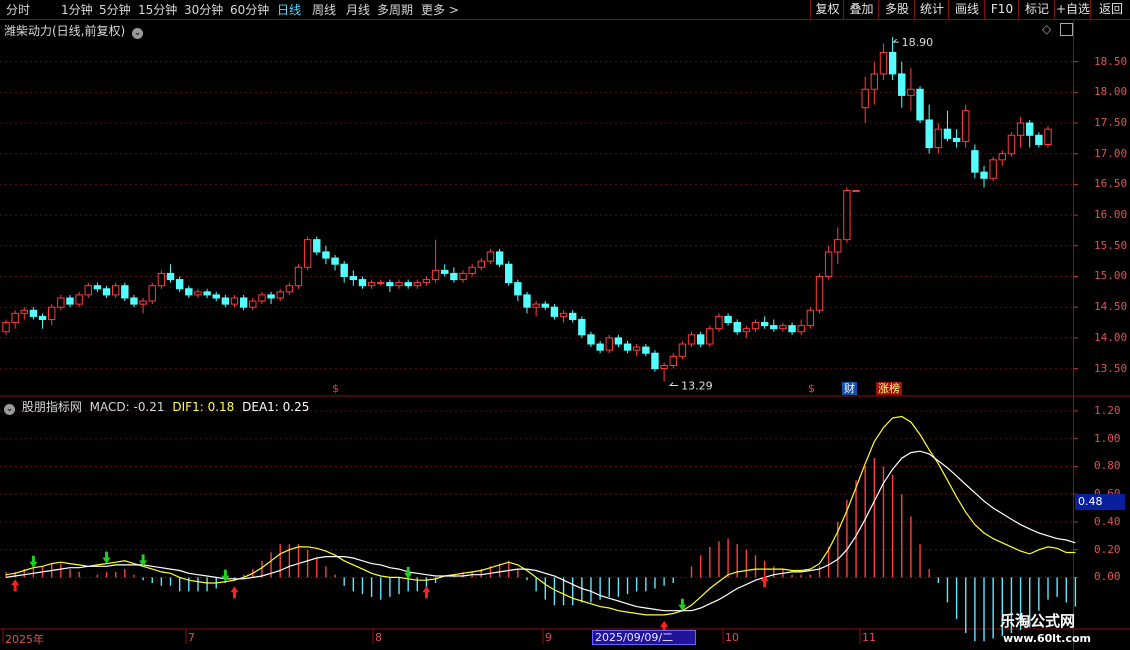  What do you see at coordinates (861, 9) in the screenshot?
I see `toolbar-button-1: 叠加` at bounding box center [861, 9].